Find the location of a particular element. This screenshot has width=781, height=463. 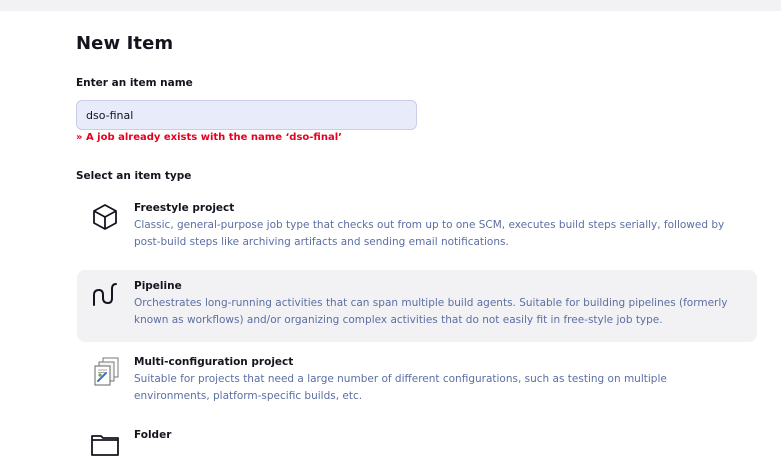

item-name-label: Enter an item name is located at coordinates (134, 83).